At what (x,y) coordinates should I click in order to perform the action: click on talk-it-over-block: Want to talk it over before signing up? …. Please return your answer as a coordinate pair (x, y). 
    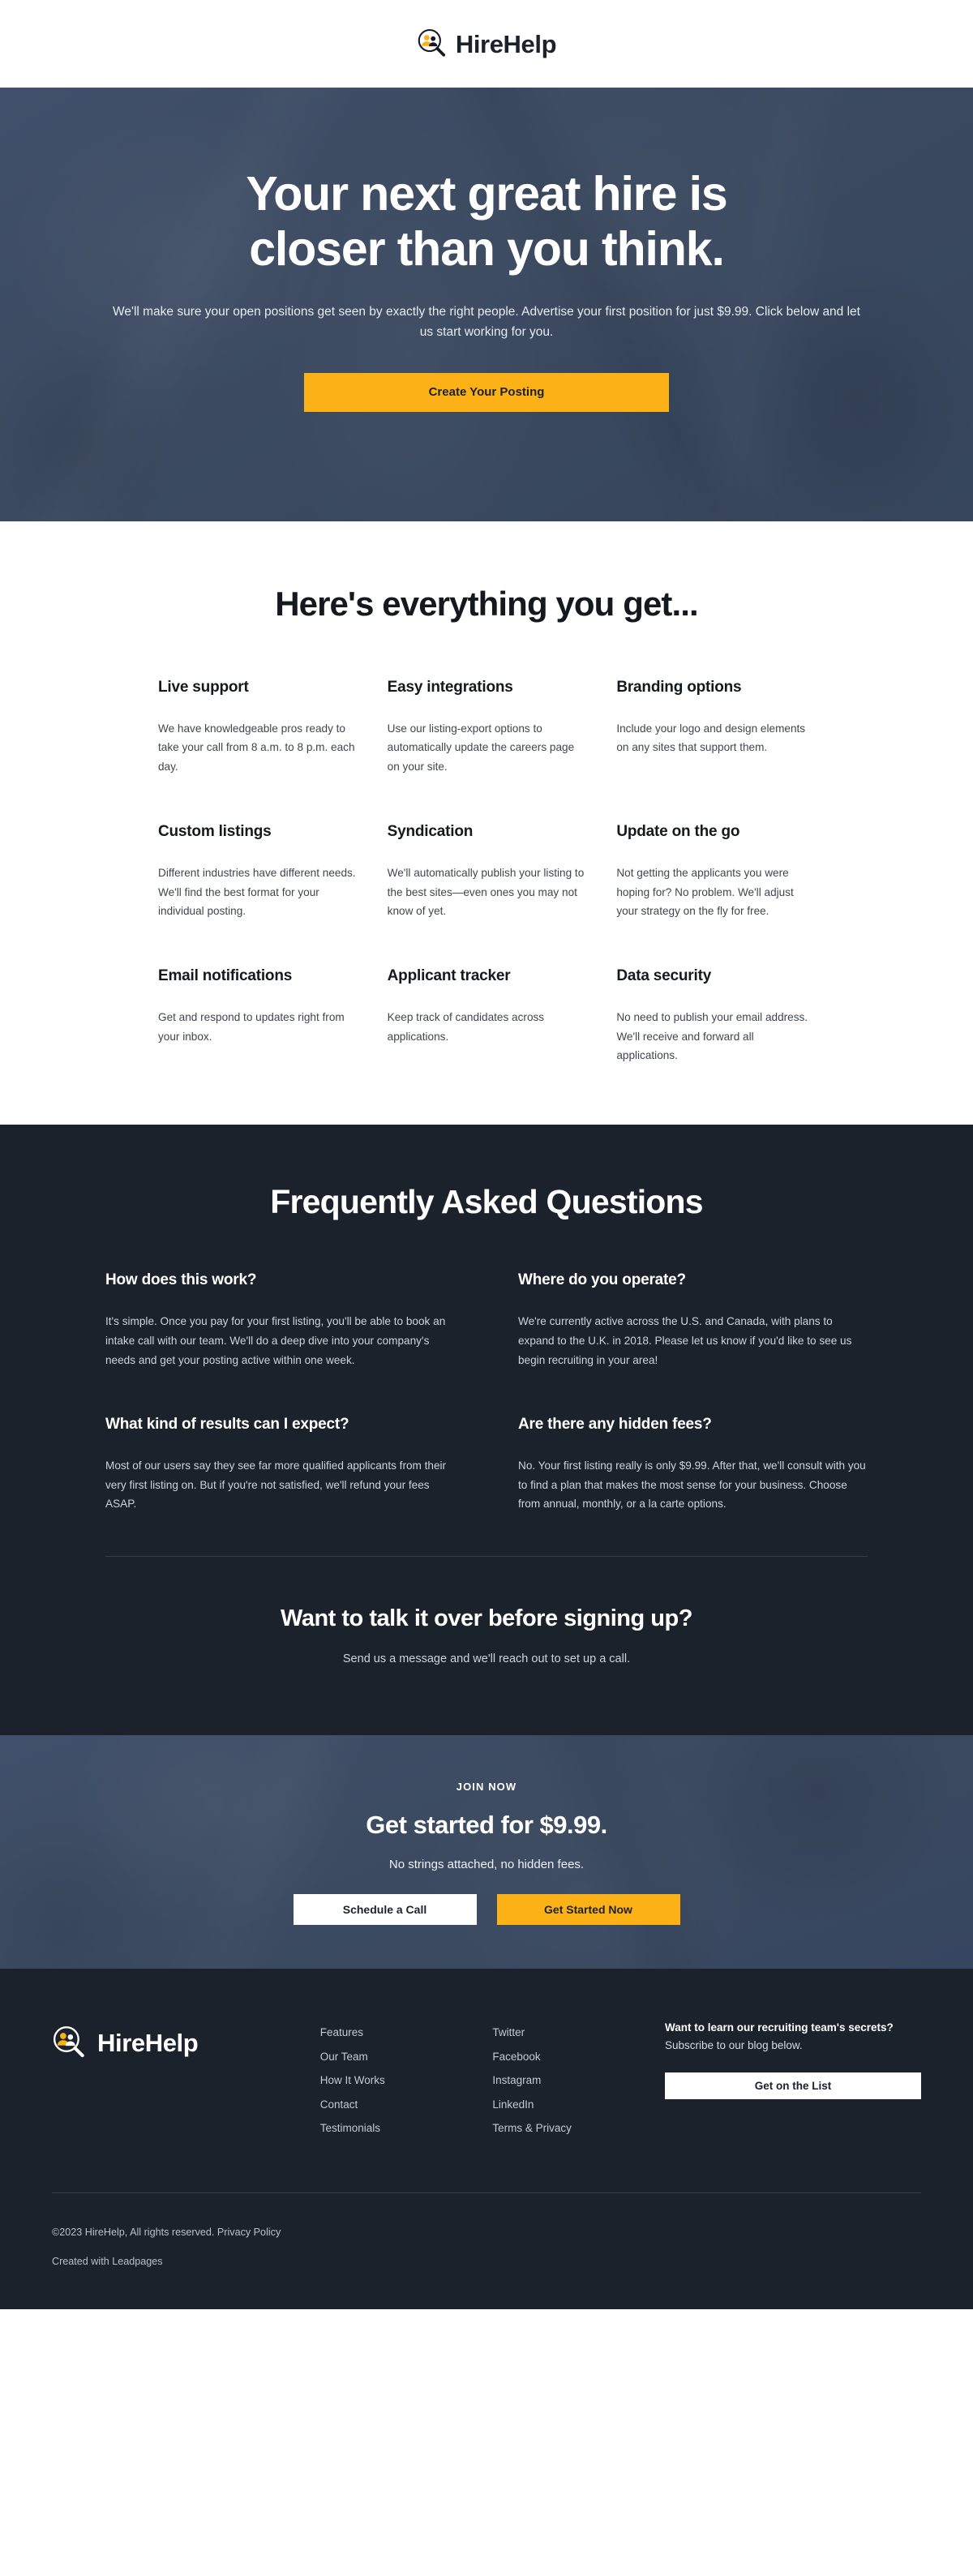
    Looking at the image, I should click on (486, 1646).